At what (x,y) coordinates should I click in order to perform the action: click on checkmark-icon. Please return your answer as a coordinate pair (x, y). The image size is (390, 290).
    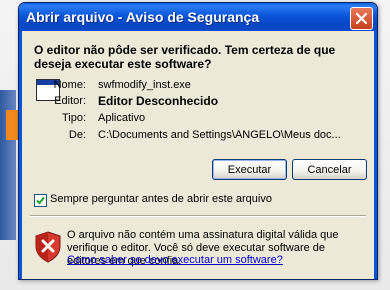
    Looking at the image, I should click on (40, 200).